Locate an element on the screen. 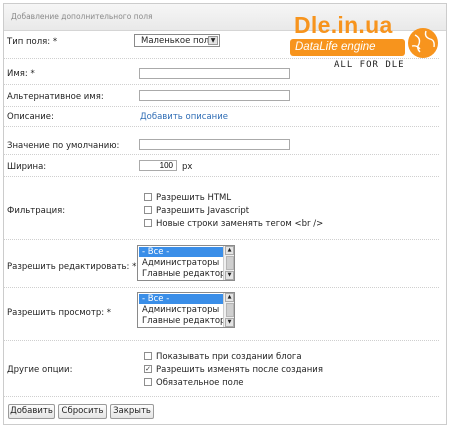  width-label: Ширина: is located at coordinates (27, 167).